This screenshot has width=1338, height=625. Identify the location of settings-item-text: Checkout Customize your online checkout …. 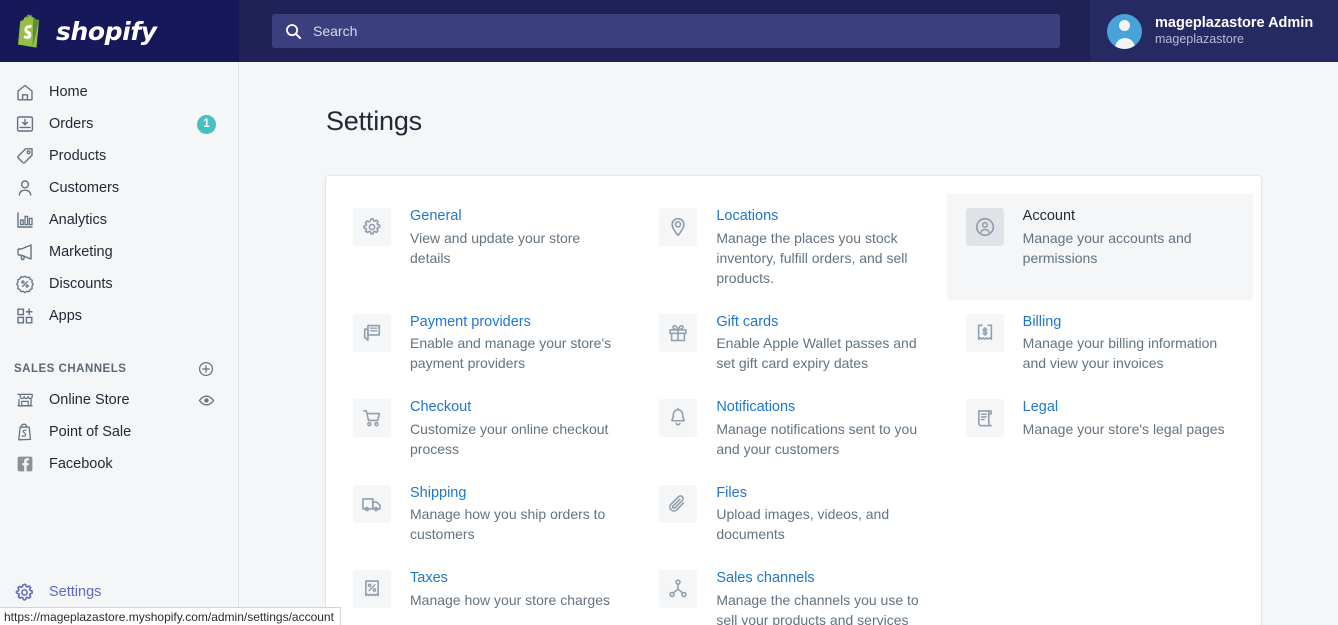
(517, 428).